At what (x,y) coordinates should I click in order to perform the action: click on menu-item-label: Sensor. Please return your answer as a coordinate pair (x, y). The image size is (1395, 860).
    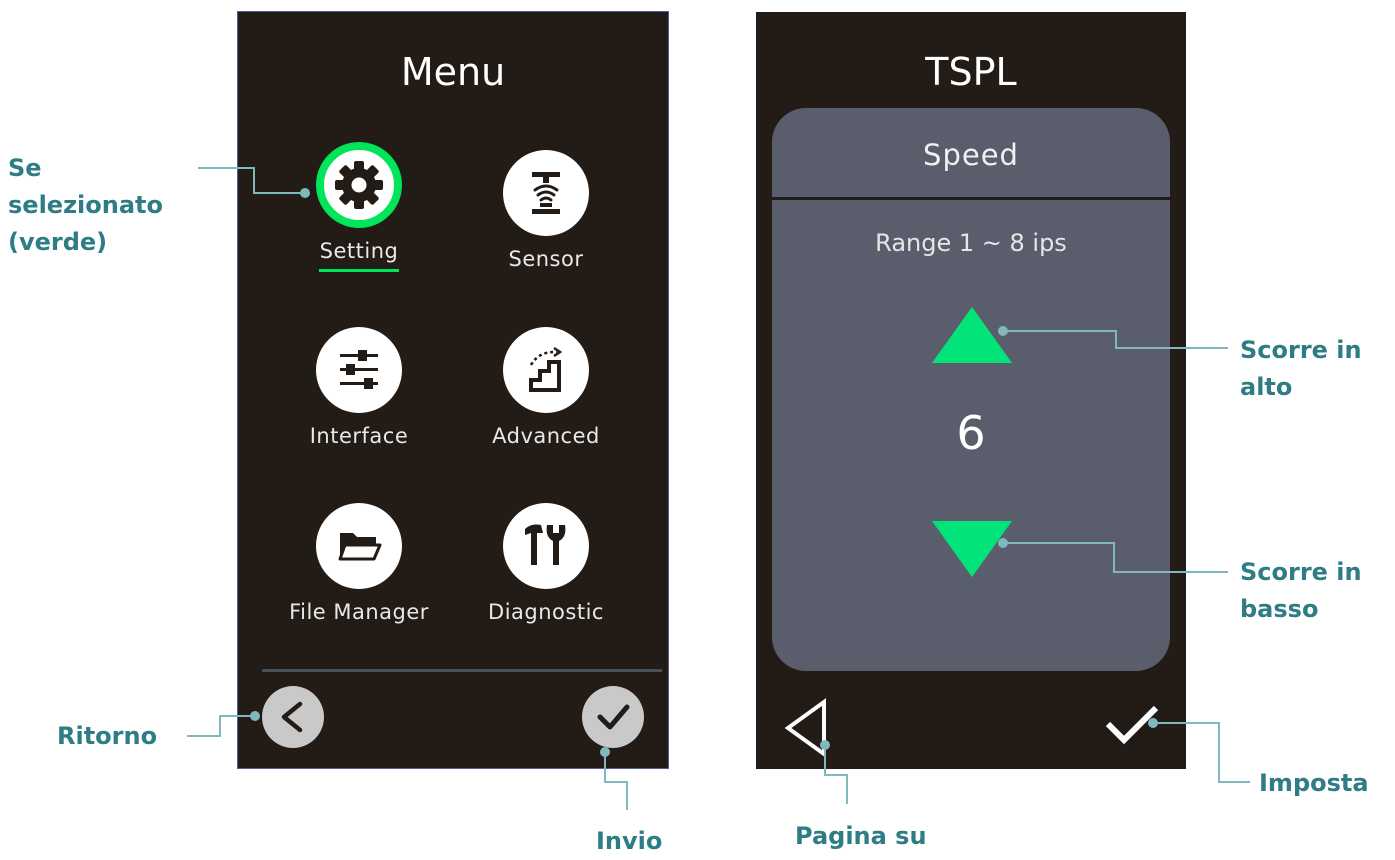
    Looking at the image, I should click on (546, 259).